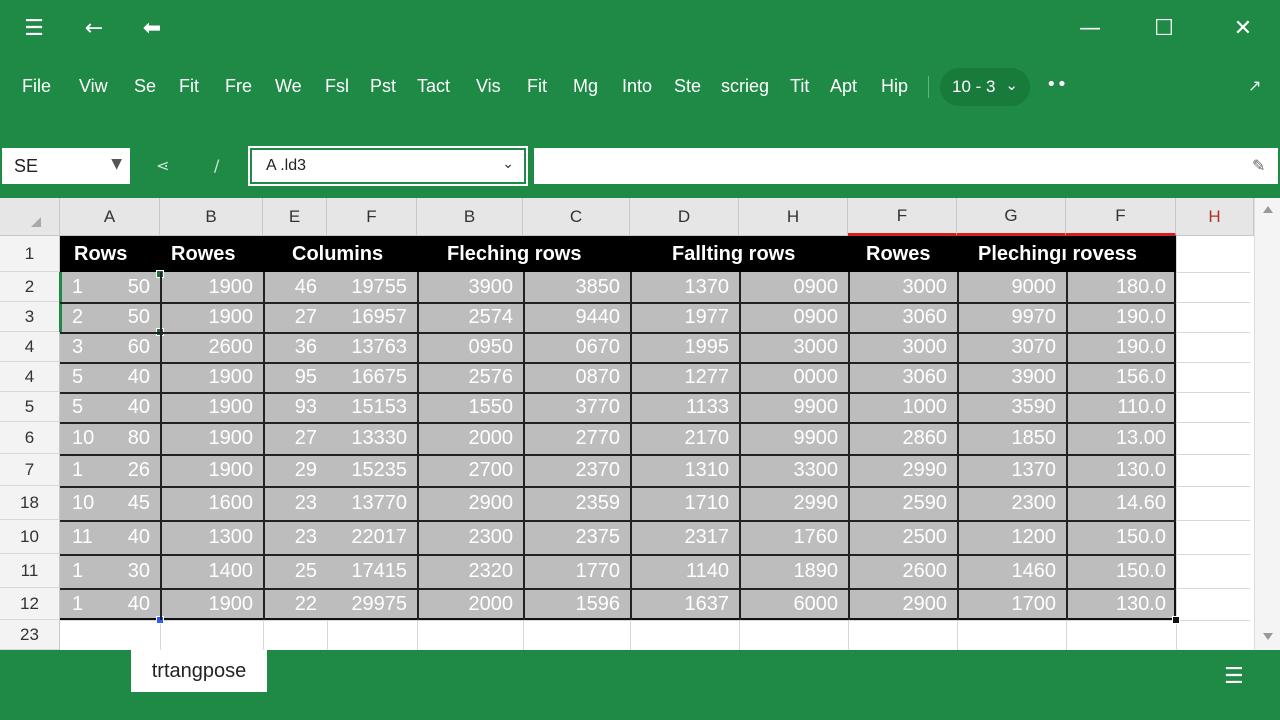 The height and width of the screenshot is (720, 1280). I want to click on table-cell: 1995, so click(684, 347).